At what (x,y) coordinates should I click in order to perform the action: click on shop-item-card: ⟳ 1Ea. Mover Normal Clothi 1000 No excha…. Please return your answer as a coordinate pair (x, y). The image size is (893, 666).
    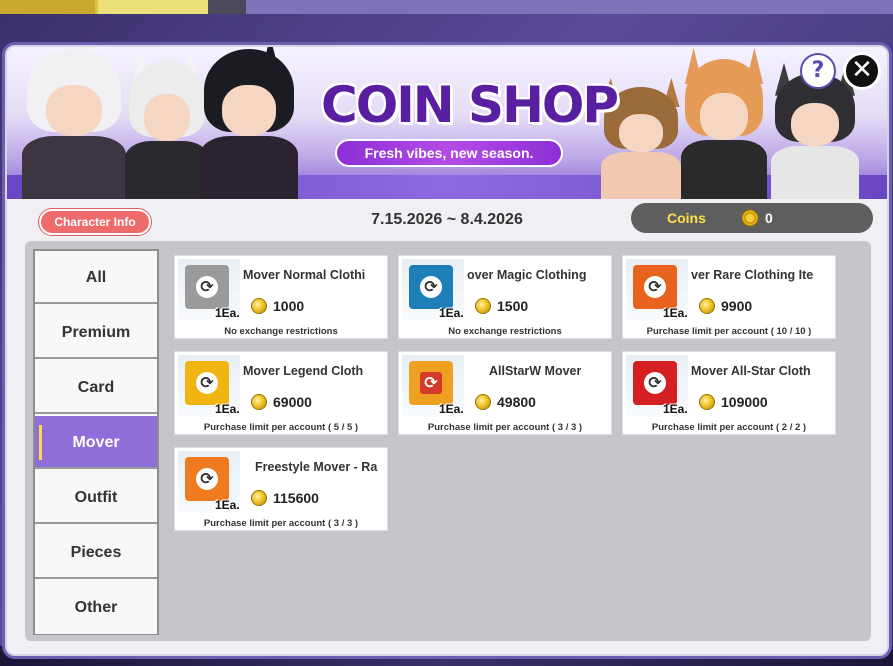
    Looking at the image, I should click on (281, 297).